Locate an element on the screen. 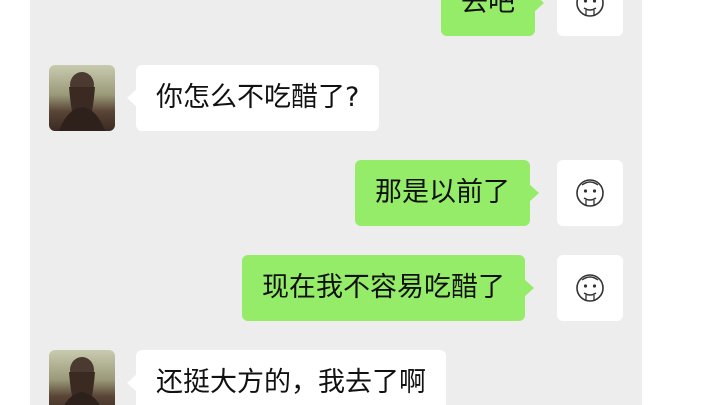 The image size is (720, 405). message-text: 现在我不容易吃醋了 is located at coordinates (383, 287).